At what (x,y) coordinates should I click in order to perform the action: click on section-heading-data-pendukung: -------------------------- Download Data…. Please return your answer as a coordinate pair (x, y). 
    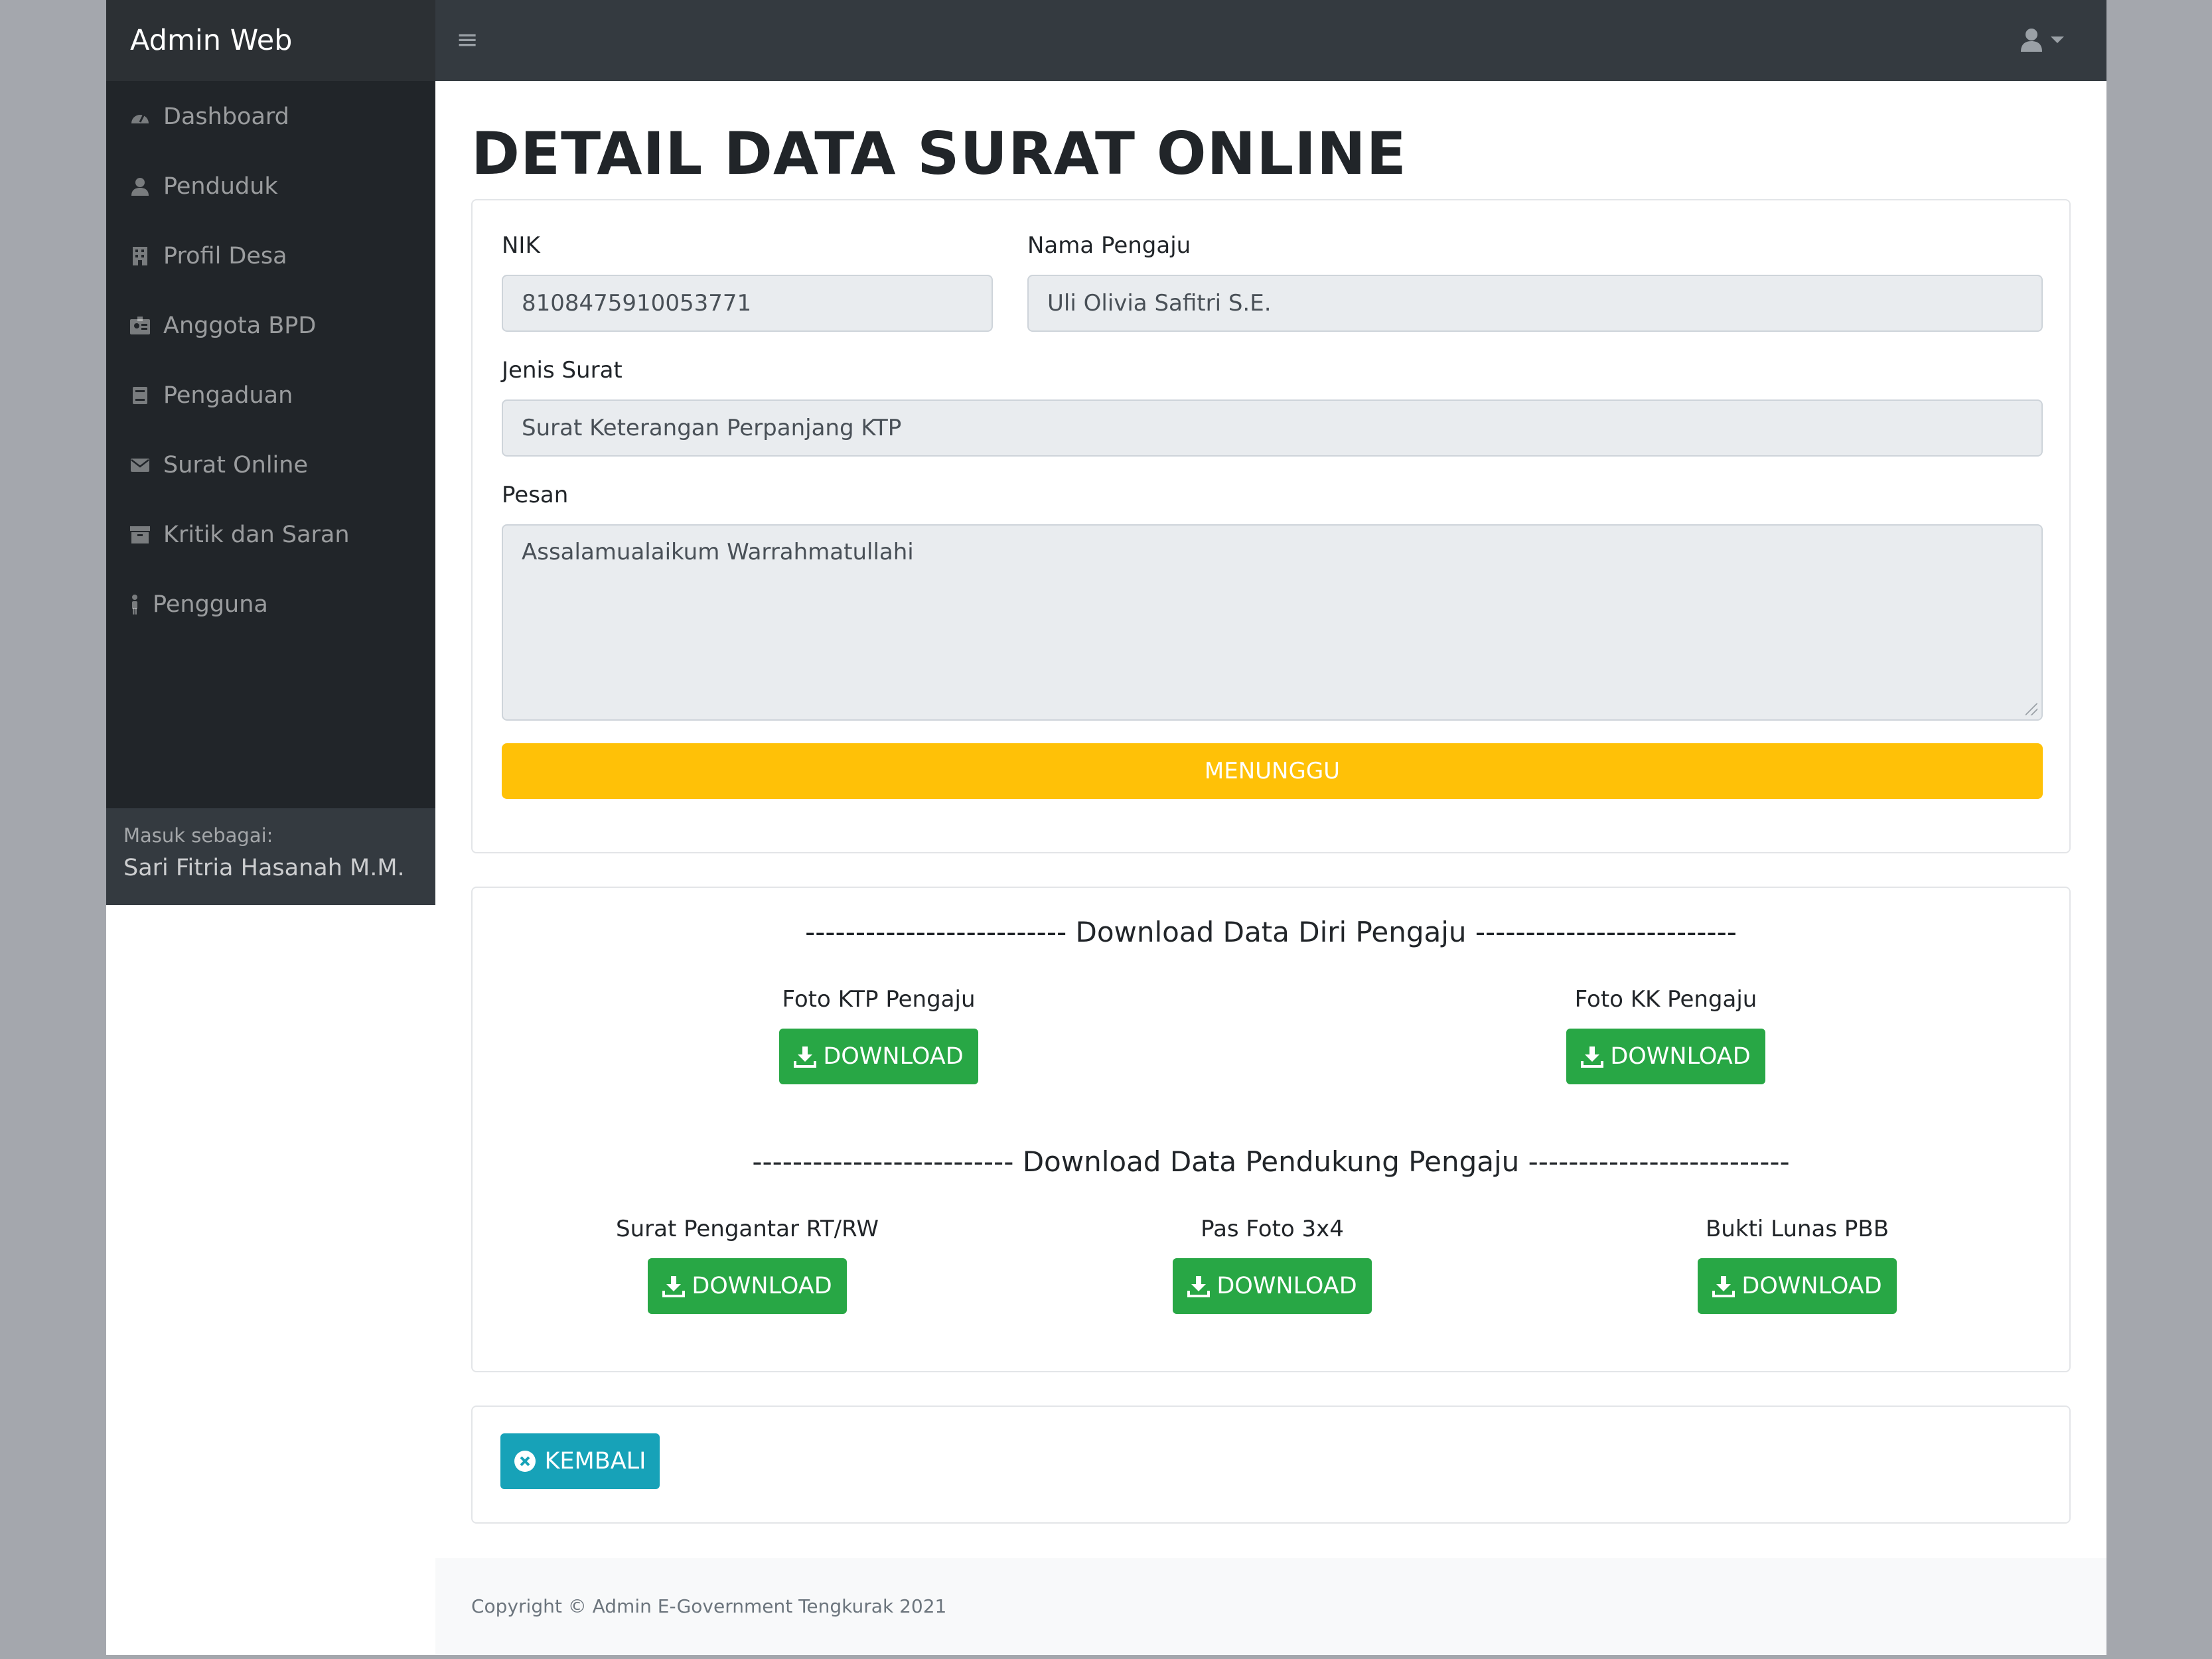
    Looking at the image, I should click on (1271, 1161).